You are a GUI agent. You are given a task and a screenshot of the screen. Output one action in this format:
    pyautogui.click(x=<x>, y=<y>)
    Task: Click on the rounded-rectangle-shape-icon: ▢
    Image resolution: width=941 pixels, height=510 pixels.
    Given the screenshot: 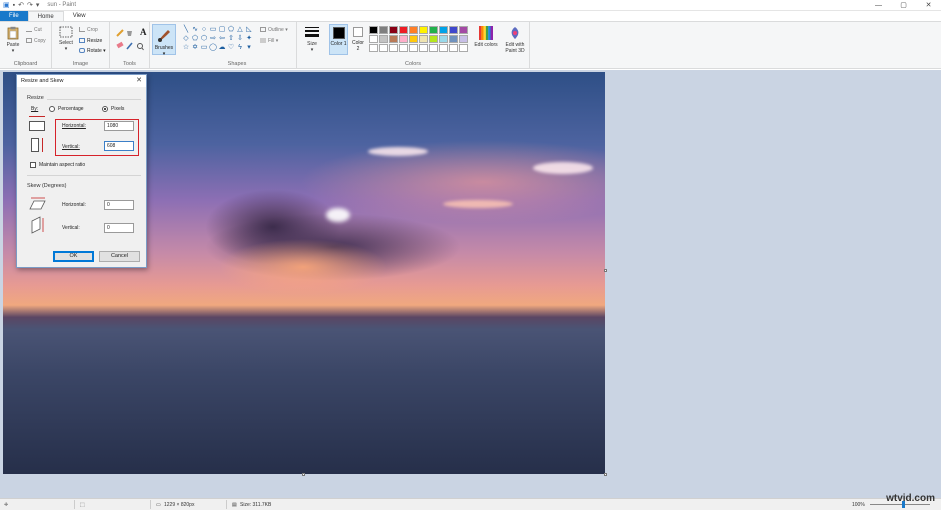 What is the action you would take?
    pyautogui.click(x=222, y=30)
    